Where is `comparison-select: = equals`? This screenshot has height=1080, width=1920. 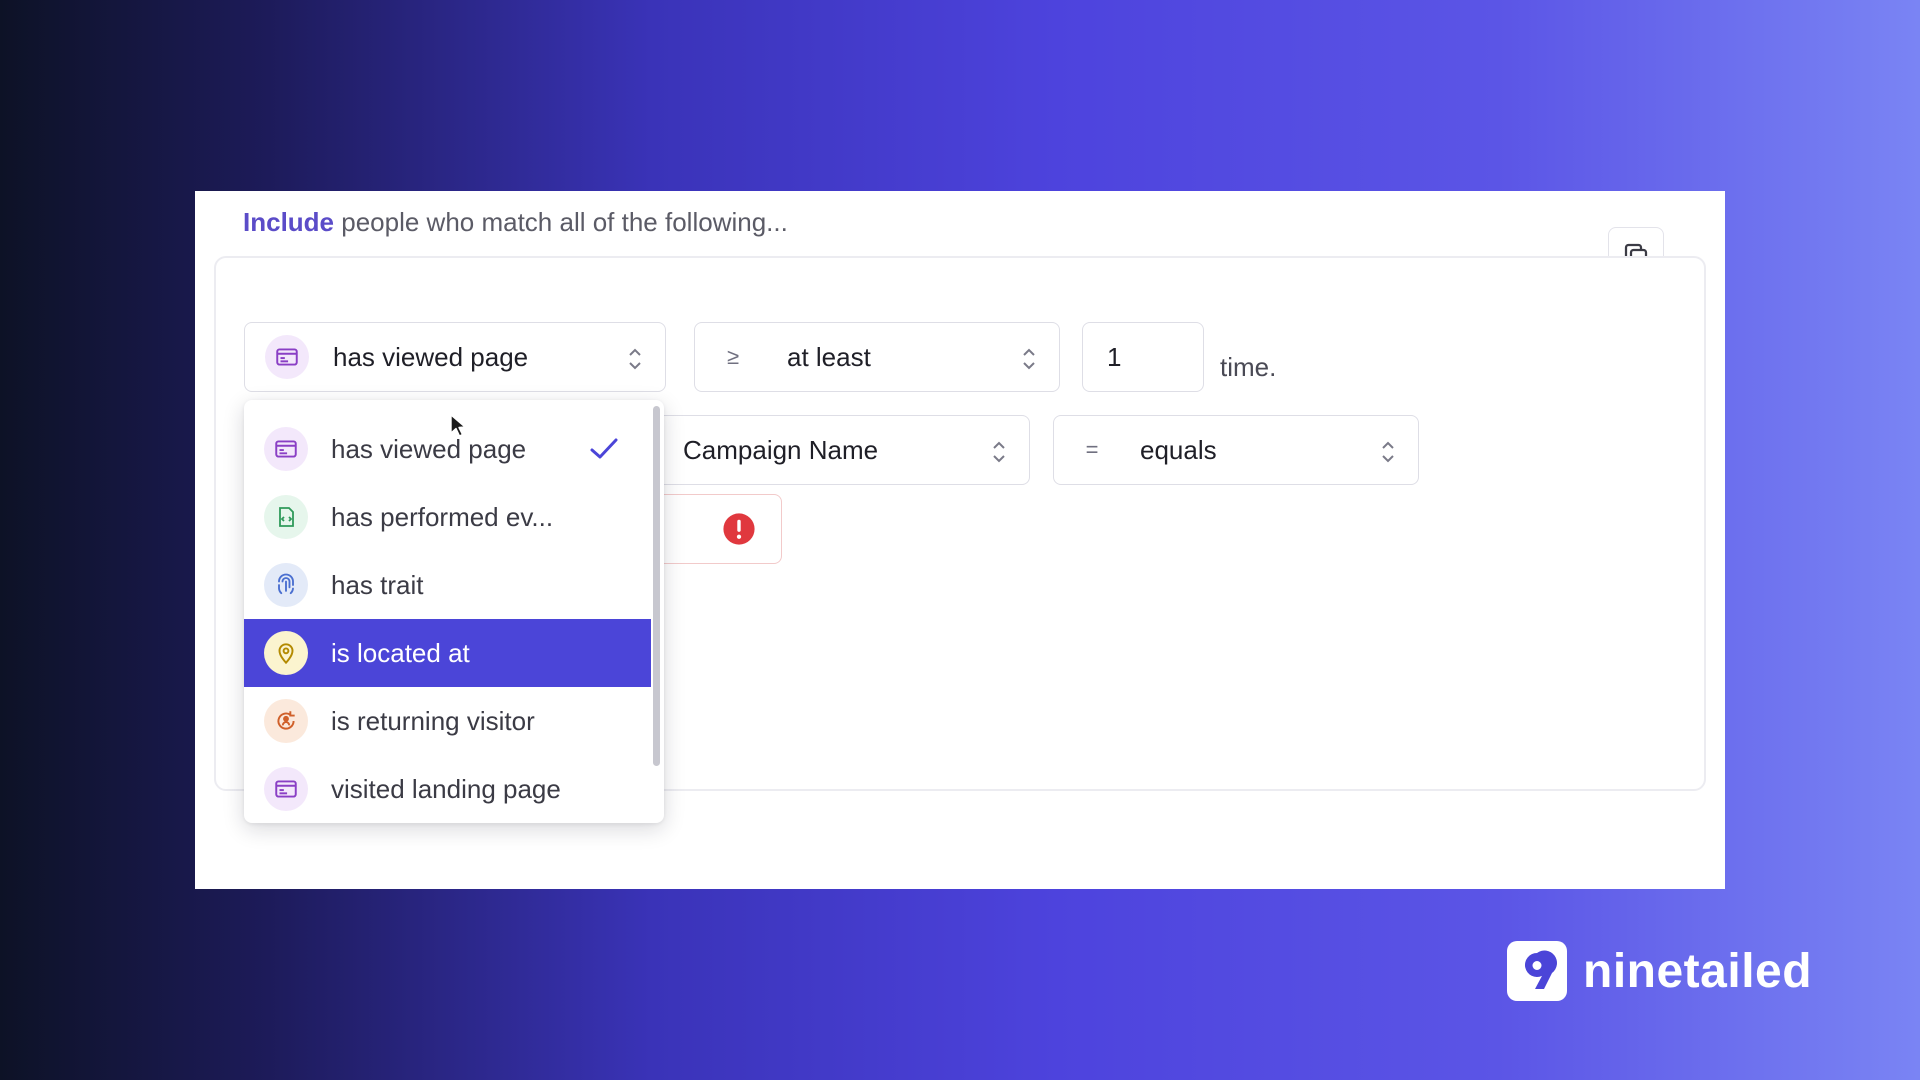
comparison-select: = equals is located at coordinates (1236, 450).